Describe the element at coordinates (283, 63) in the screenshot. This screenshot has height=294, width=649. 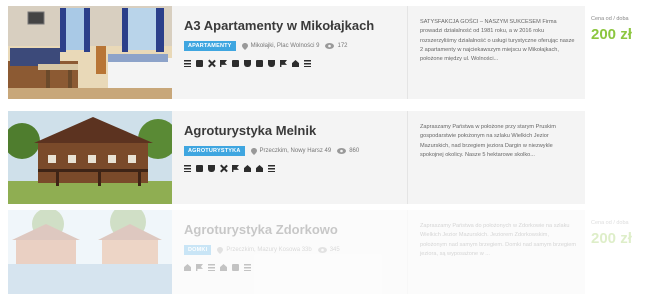
I see `flag-icon` at that location.